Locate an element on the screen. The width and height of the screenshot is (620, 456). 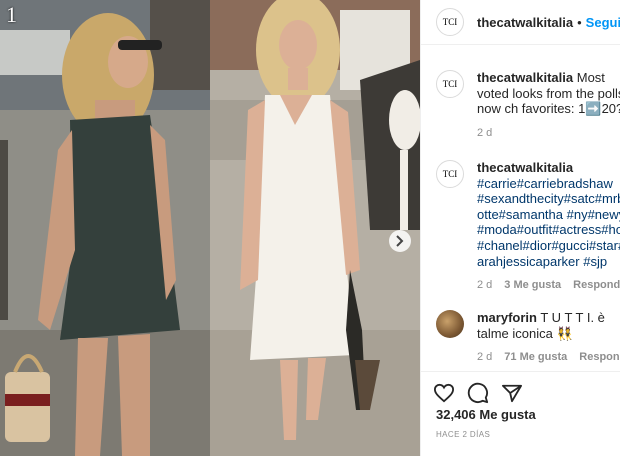
user-comment-meta: 2 d 71 Me gusta Responder is located at coordinates (548, 357).